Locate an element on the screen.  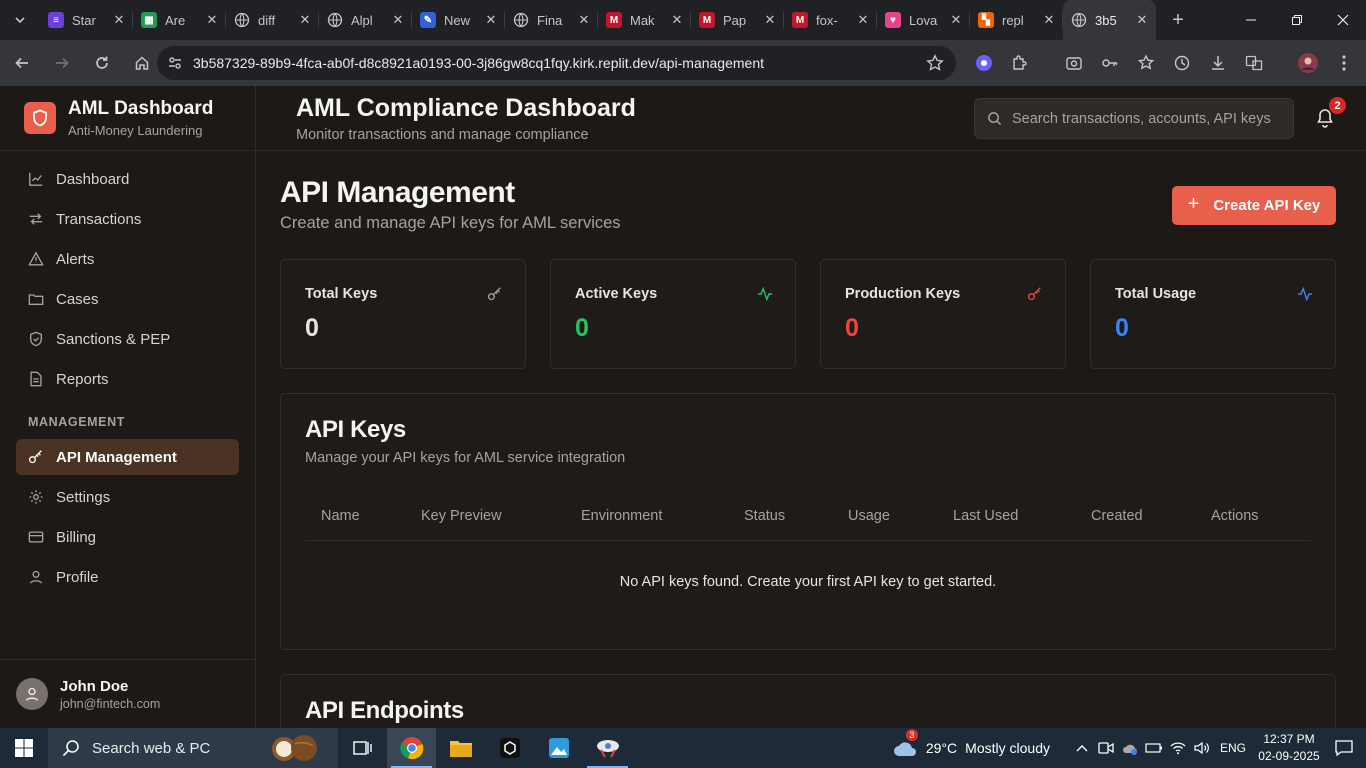
browser-tab: Alpl ✕ is located at coordinates (365, 20).